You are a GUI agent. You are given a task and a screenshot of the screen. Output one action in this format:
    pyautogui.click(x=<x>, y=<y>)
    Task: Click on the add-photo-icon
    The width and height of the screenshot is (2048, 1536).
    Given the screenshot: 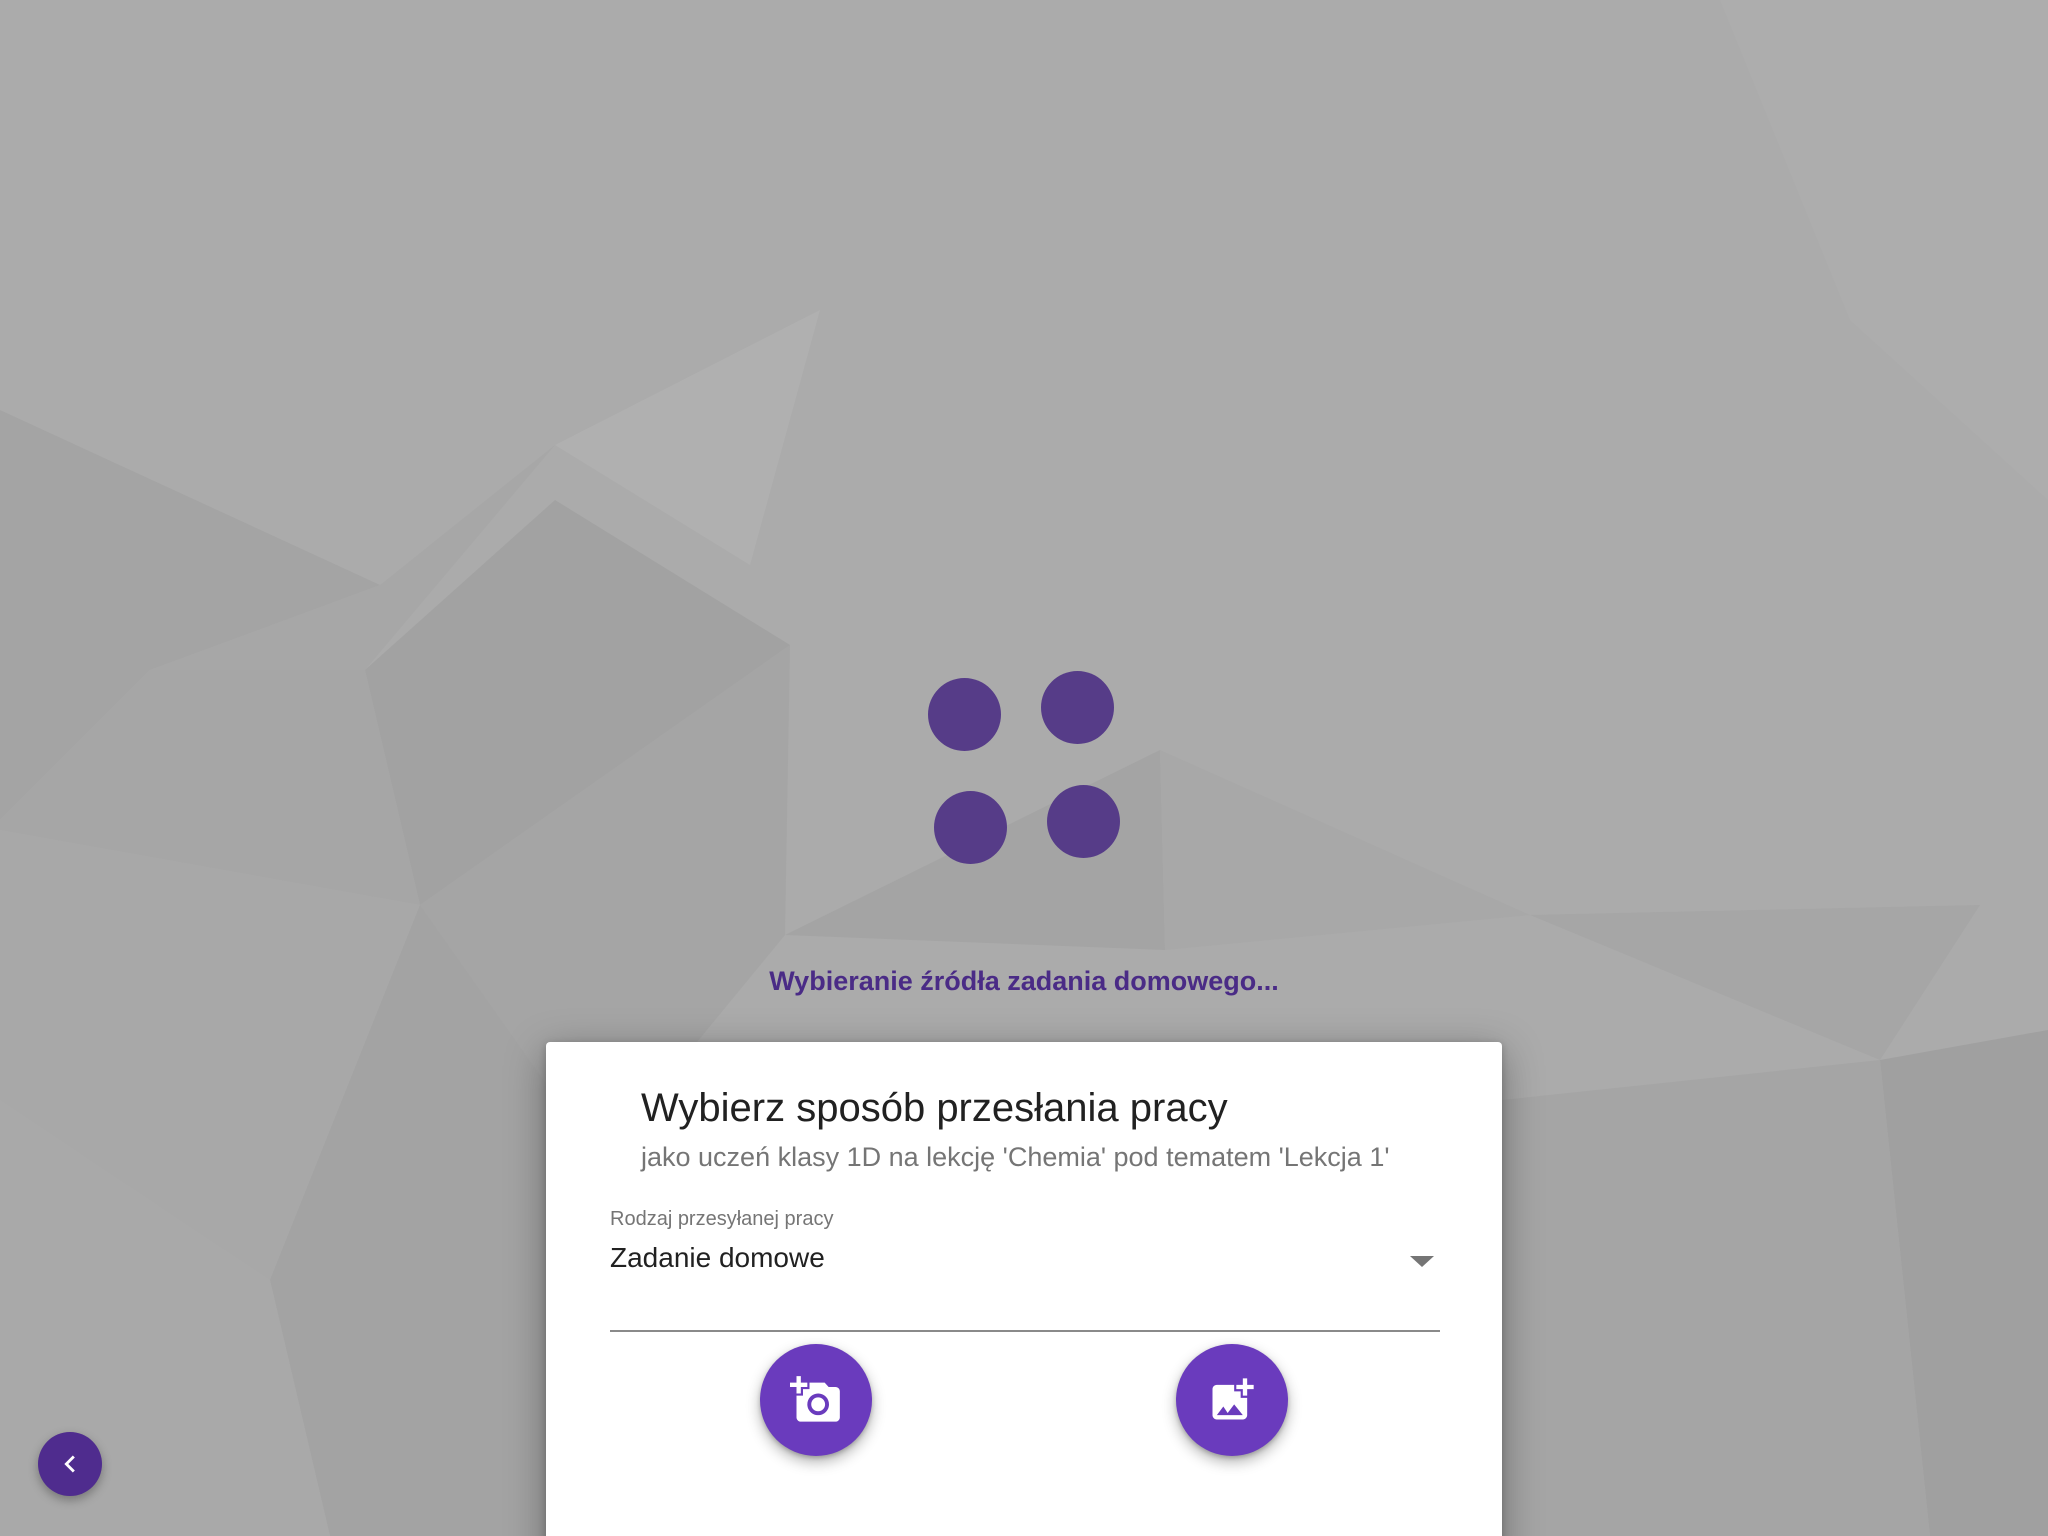 What is the action you would take?
    pyautogui.click(x=1233, y=1399)
    